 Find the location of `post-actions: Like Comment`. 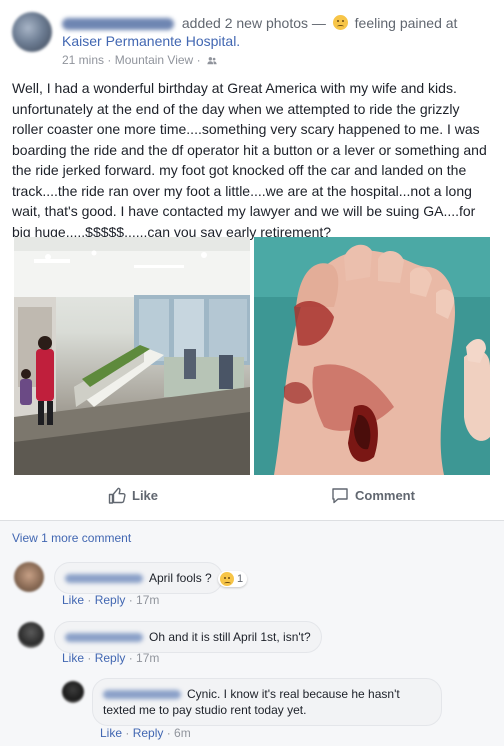

post-actions: Like Comment is located at coordinates (252, 496).